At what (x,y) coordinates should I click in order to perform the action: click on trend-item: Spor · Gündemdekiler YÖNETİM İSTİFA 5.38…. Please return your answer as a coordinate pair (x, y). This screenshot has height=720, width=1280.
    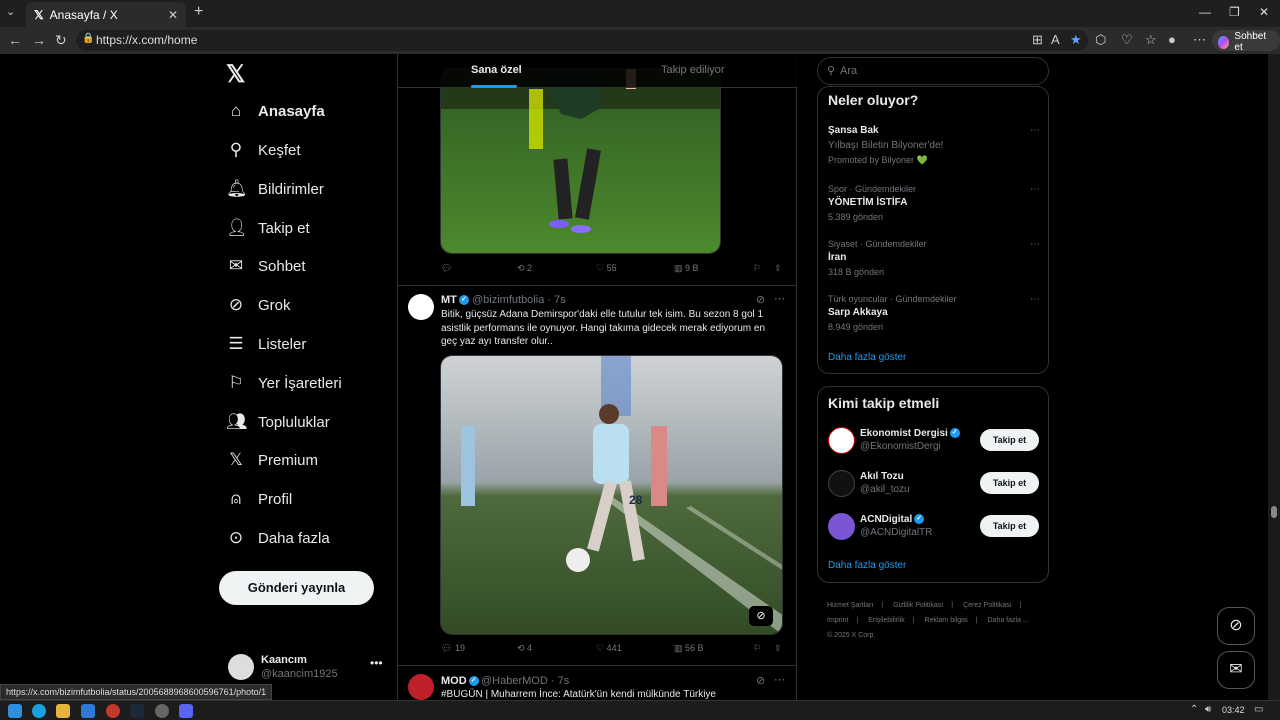
    Looking at the image, I should click on (934, 203).